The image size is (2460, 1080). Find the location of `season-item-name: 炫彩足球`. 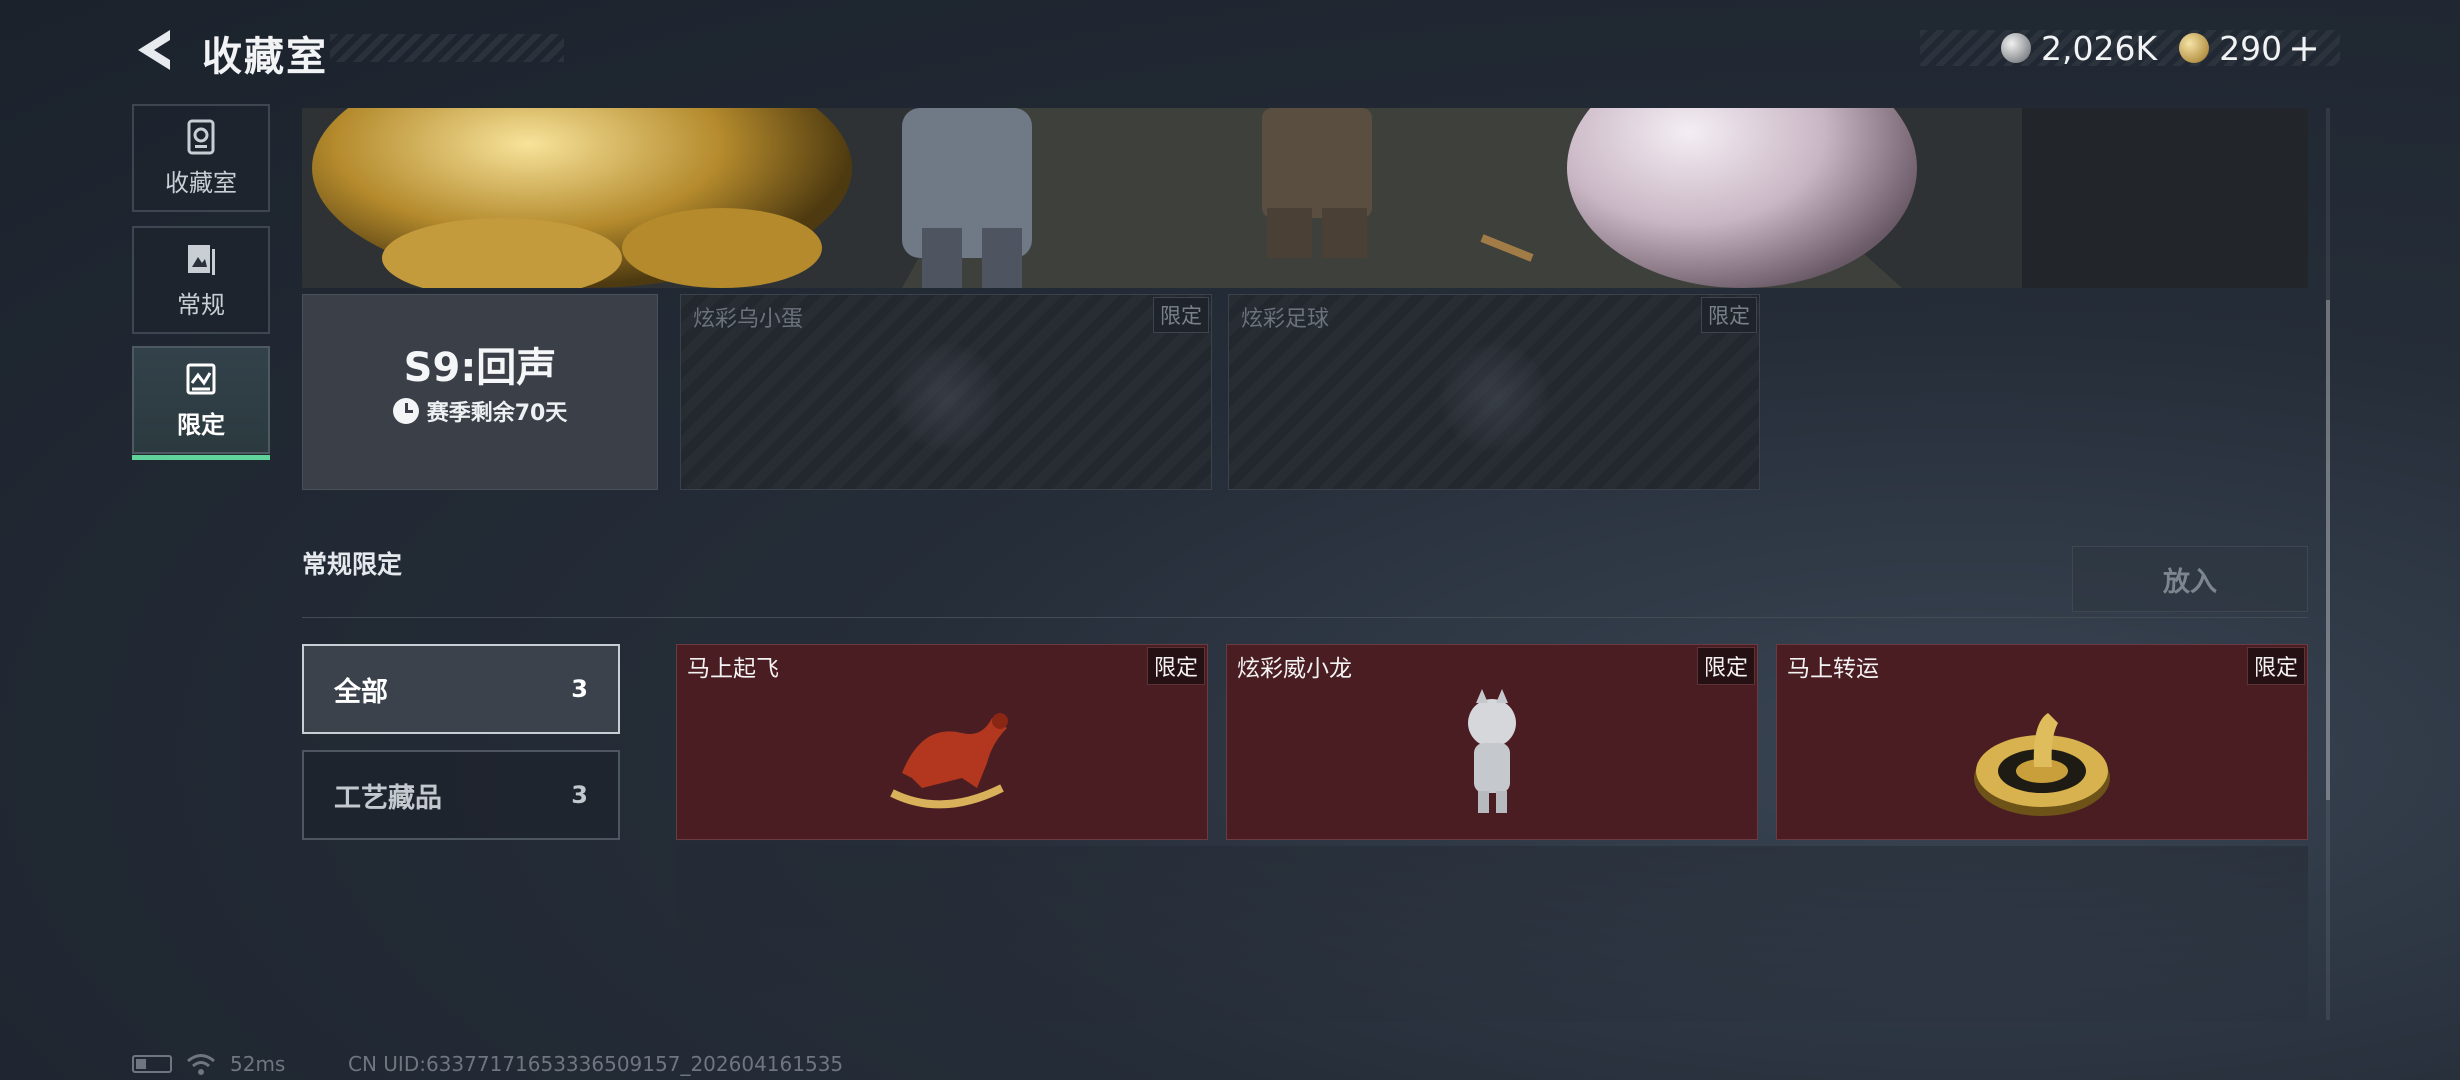

season-item-name: 炫彩足球 is located at coordinates (1285, 319).